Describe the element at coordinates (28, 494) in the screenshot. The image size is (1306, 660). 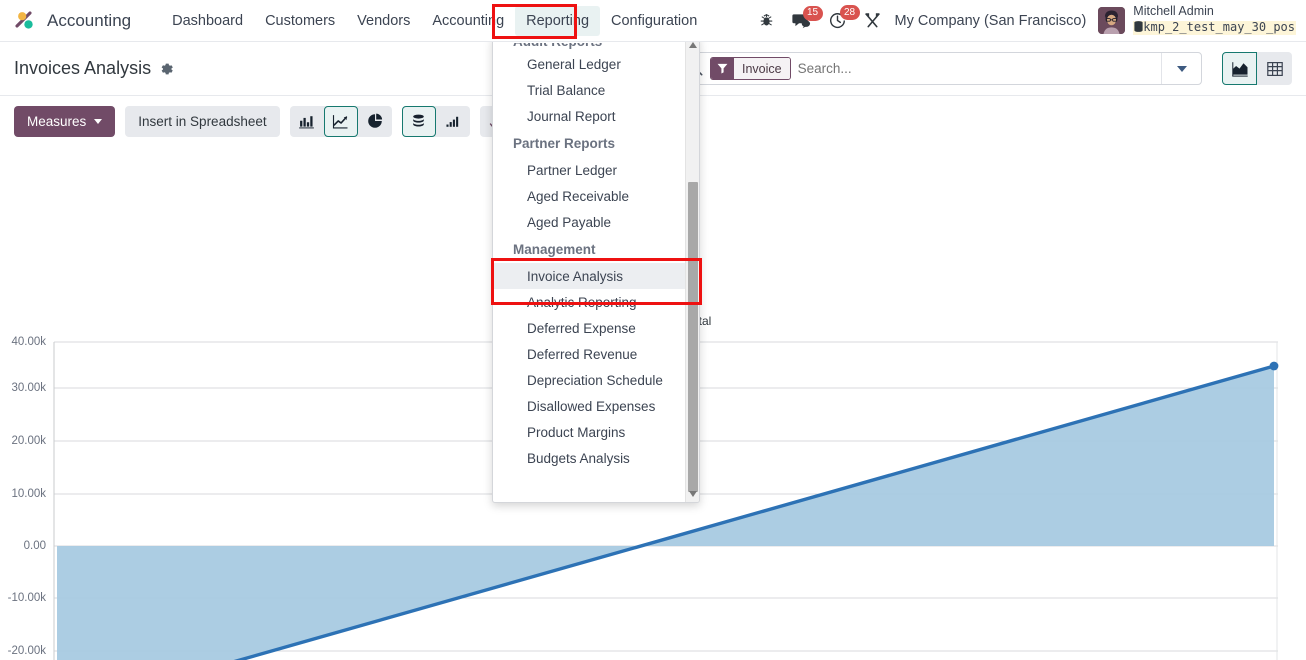
I see `y-tick-label: 10.00k` at that location.